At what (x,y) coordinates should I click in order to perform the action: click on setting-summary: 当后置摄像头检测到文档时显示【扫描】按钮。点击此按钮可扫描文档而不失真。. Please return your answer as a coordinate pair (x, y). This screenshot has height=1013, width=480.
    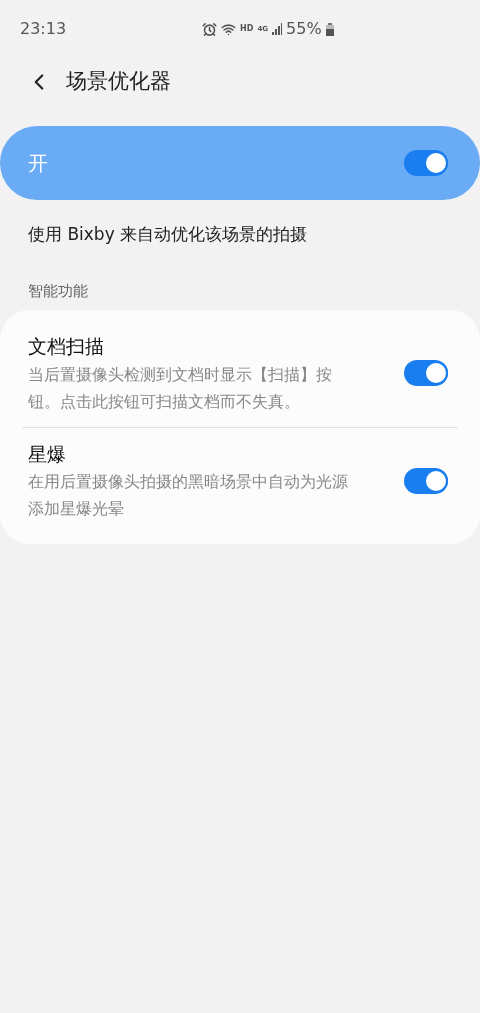
    Looking at the image, I should click on (180, 388).